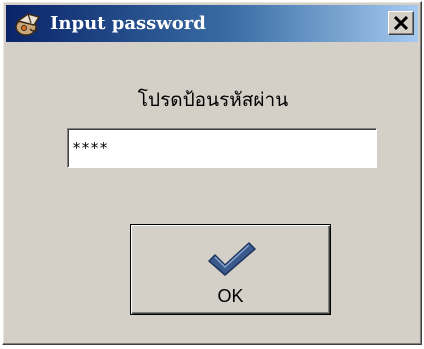  What do you see at coordinates (212, 23) in the screenshot?
I see `title-bar: Input password` at bounding box center [212, 23].